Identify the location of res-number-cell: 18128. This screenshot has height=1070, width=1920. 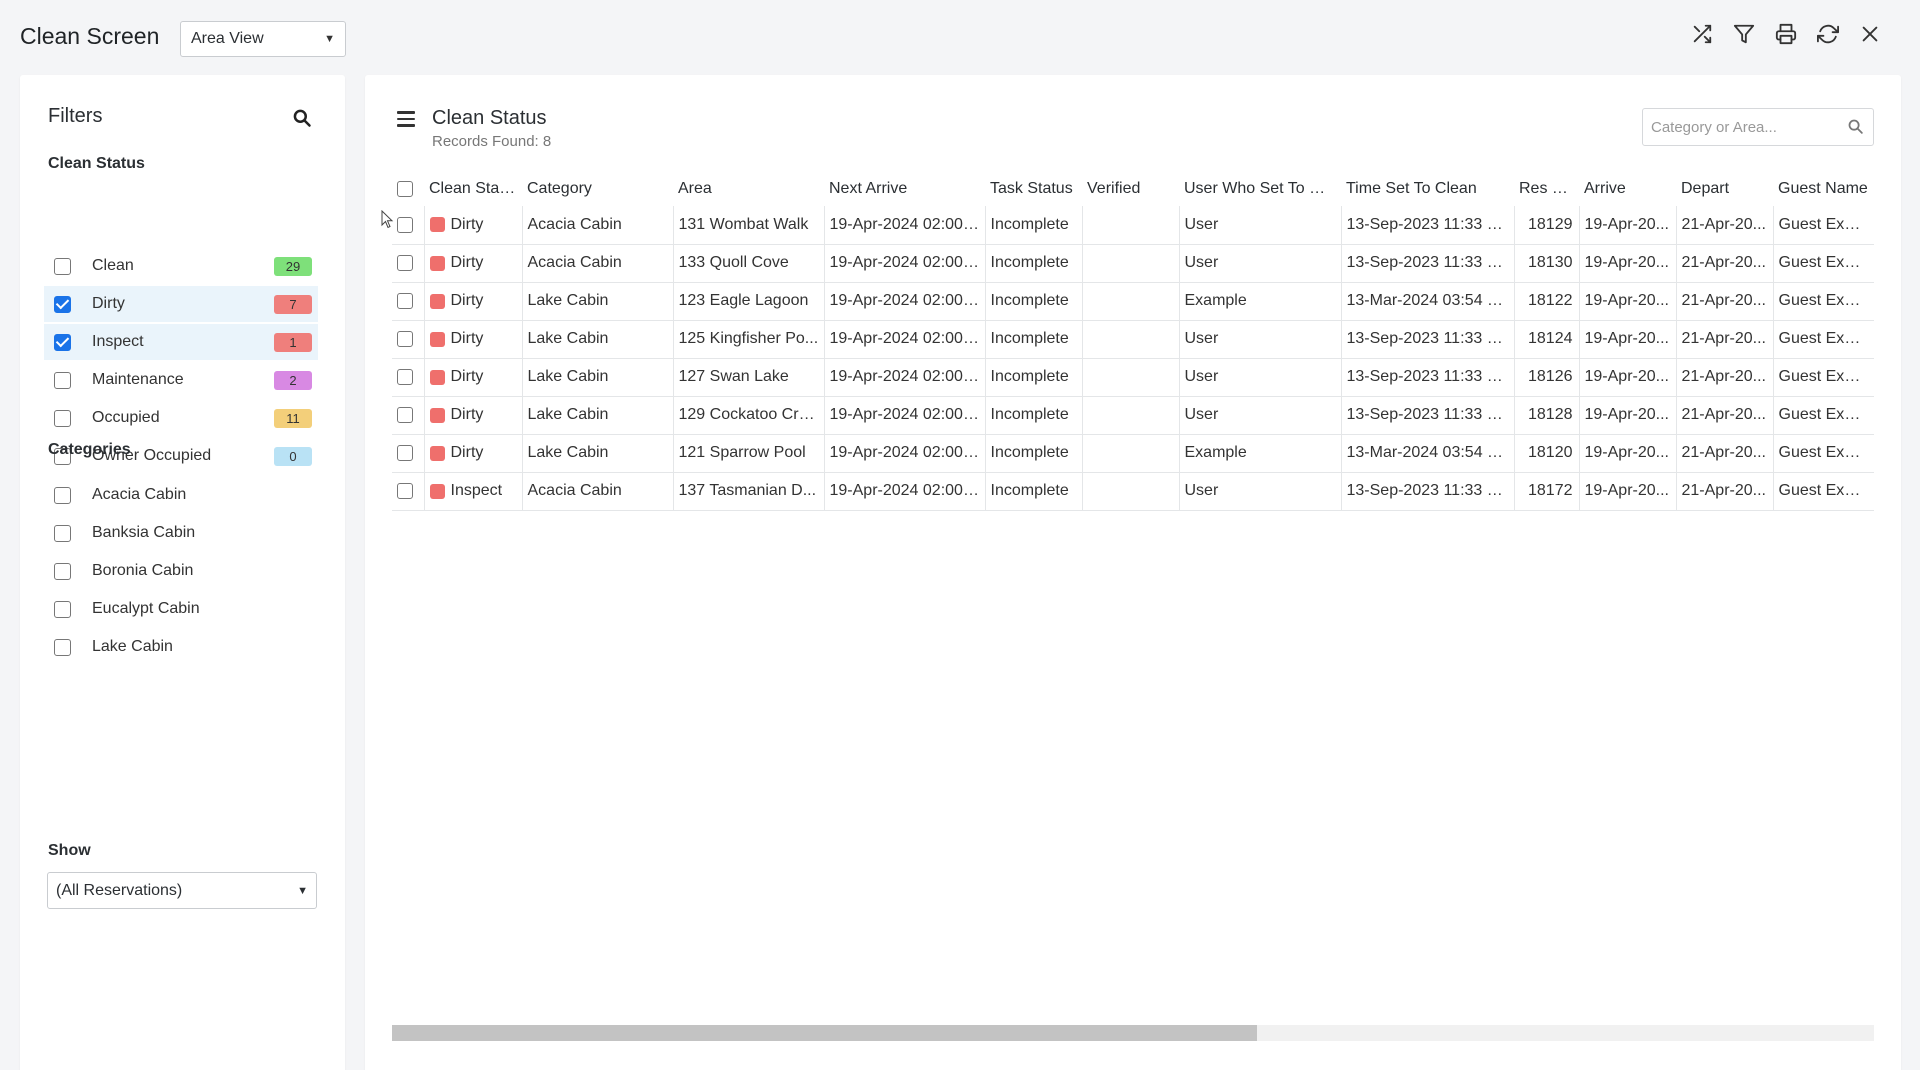
(1547, 415).